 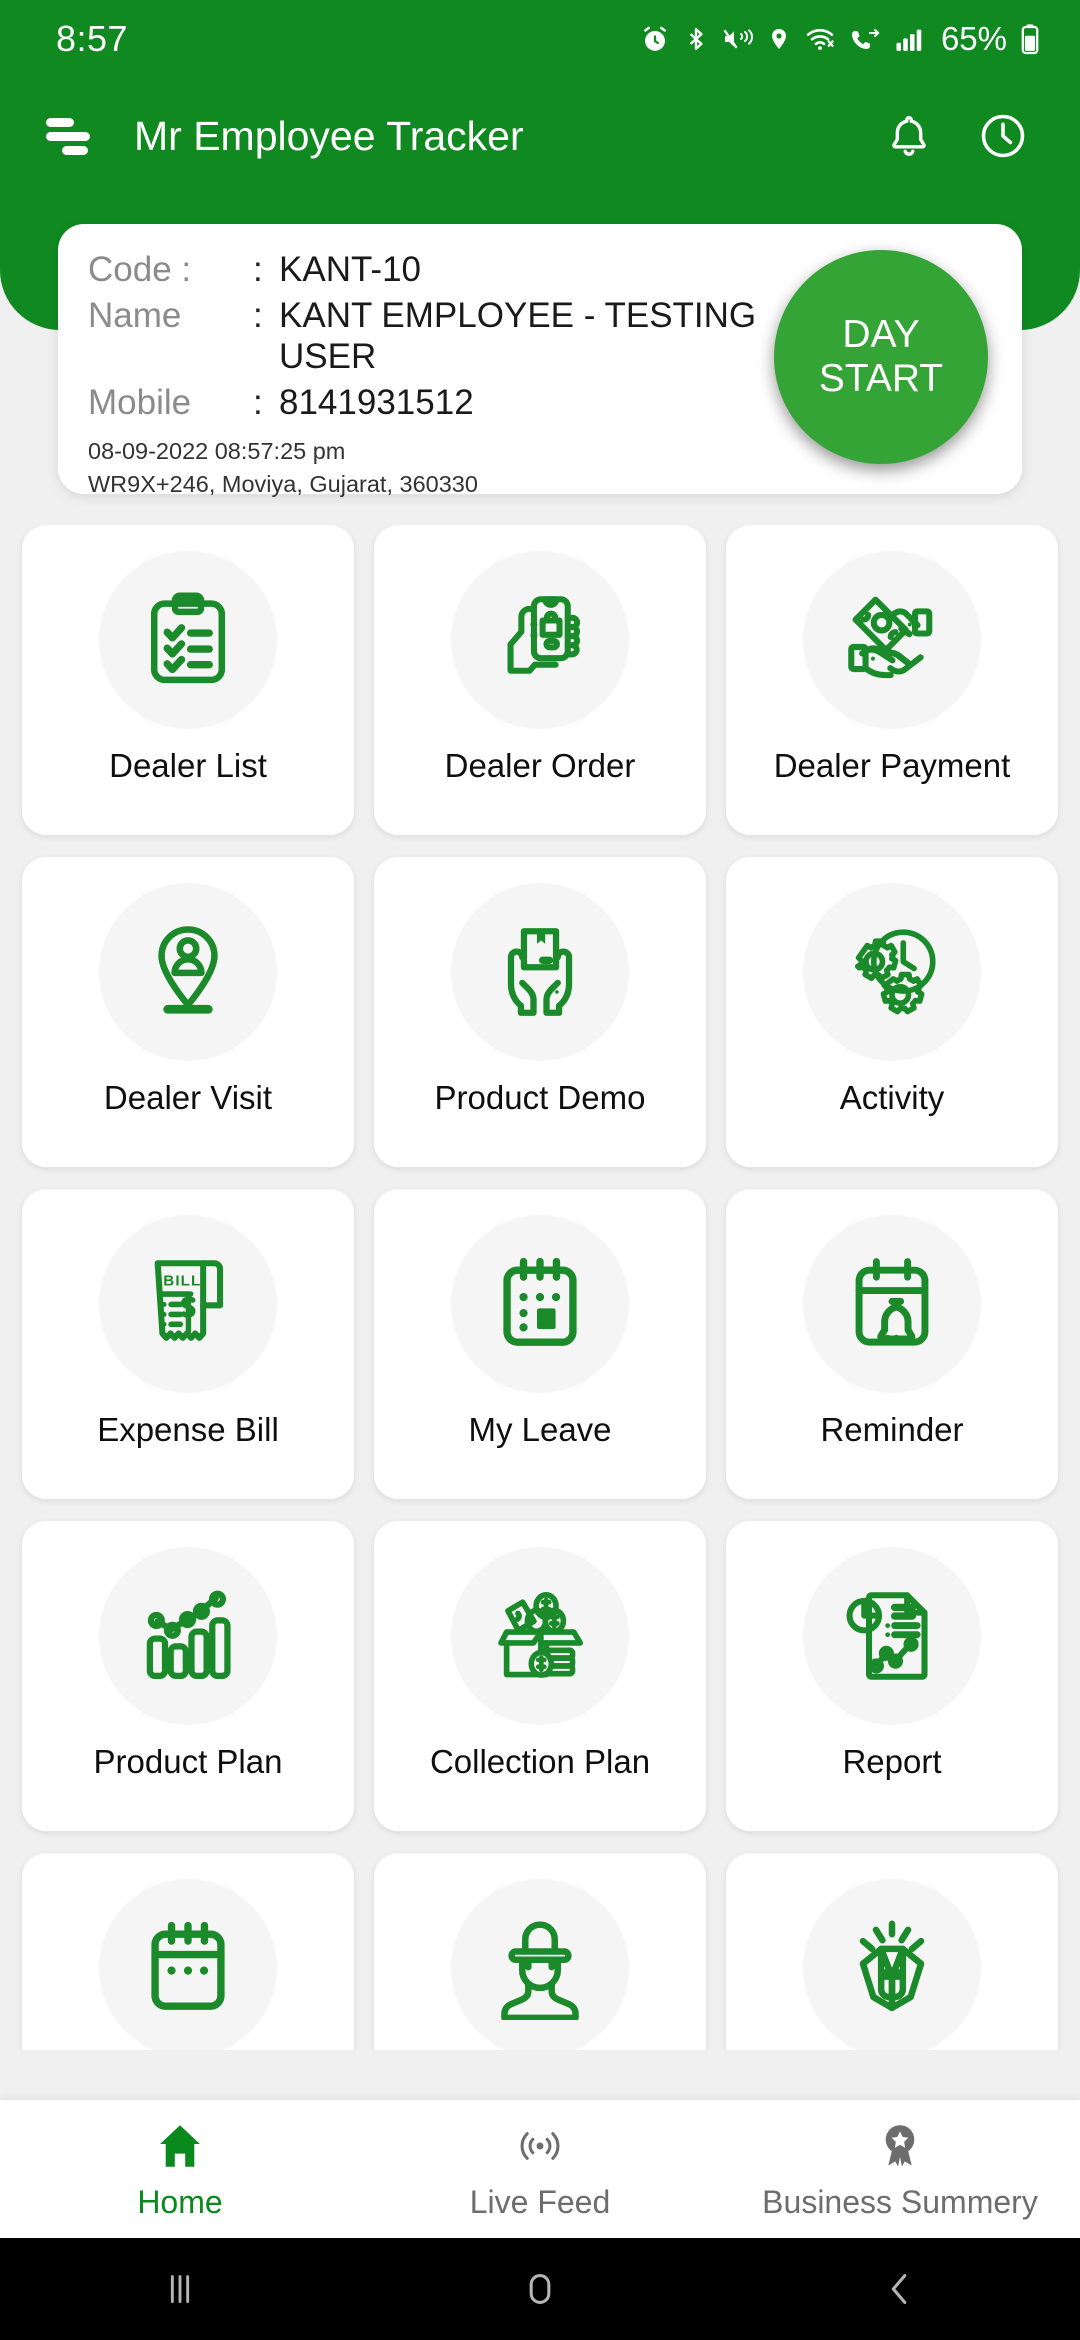 I want to click on info-key-code: Code :, so click(x=140, y=269).